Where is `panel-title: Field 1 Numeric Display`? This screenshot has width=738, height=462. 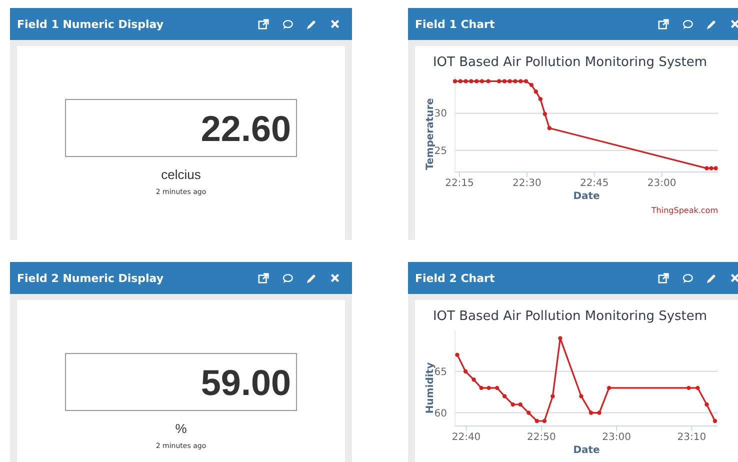
panel-title: Field 1 Numeric Display is located at coordinates (90, 24).